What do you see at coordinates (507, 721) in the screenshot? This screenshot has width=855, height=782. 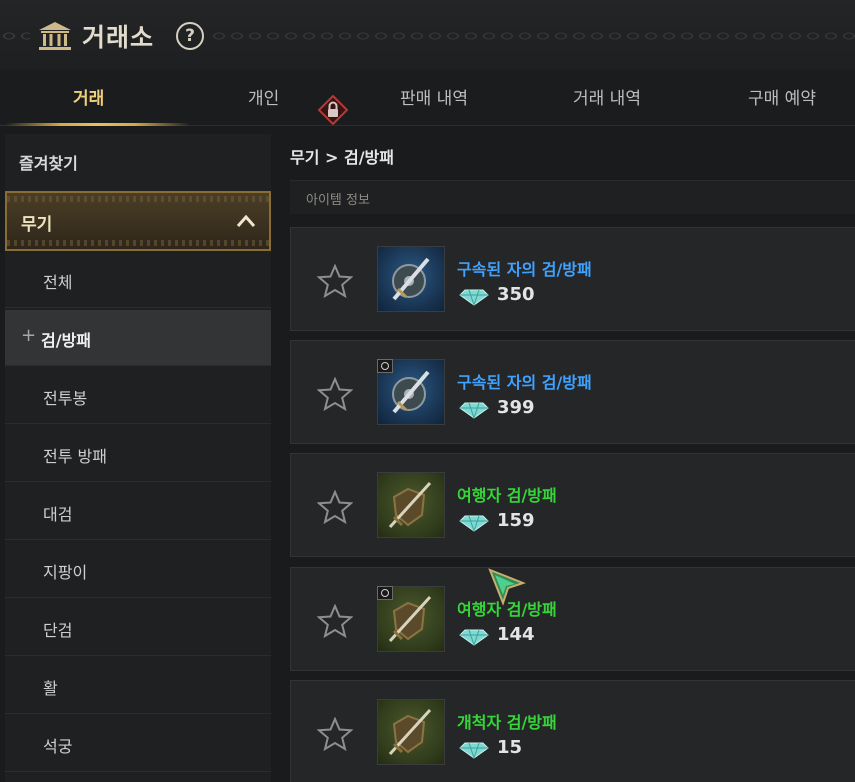 I see `item-name: 개척자 검/방패` at bounding box center [507, 721].